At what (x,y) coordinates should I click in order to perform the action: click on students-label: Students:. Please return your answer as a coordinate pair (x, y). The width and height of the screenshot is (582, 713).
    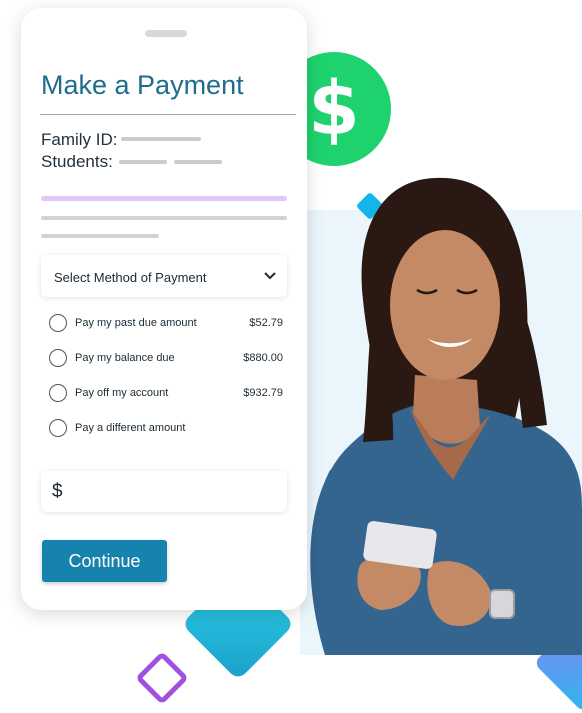
    Looking at the image, I should click on (77, 161).